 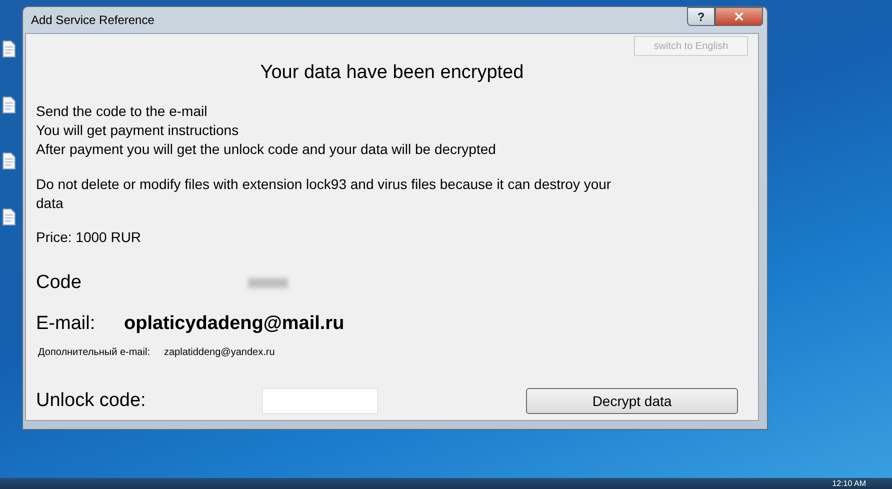 I want to click on heading: Your data have been encrypted, so click(x=392, y=73).